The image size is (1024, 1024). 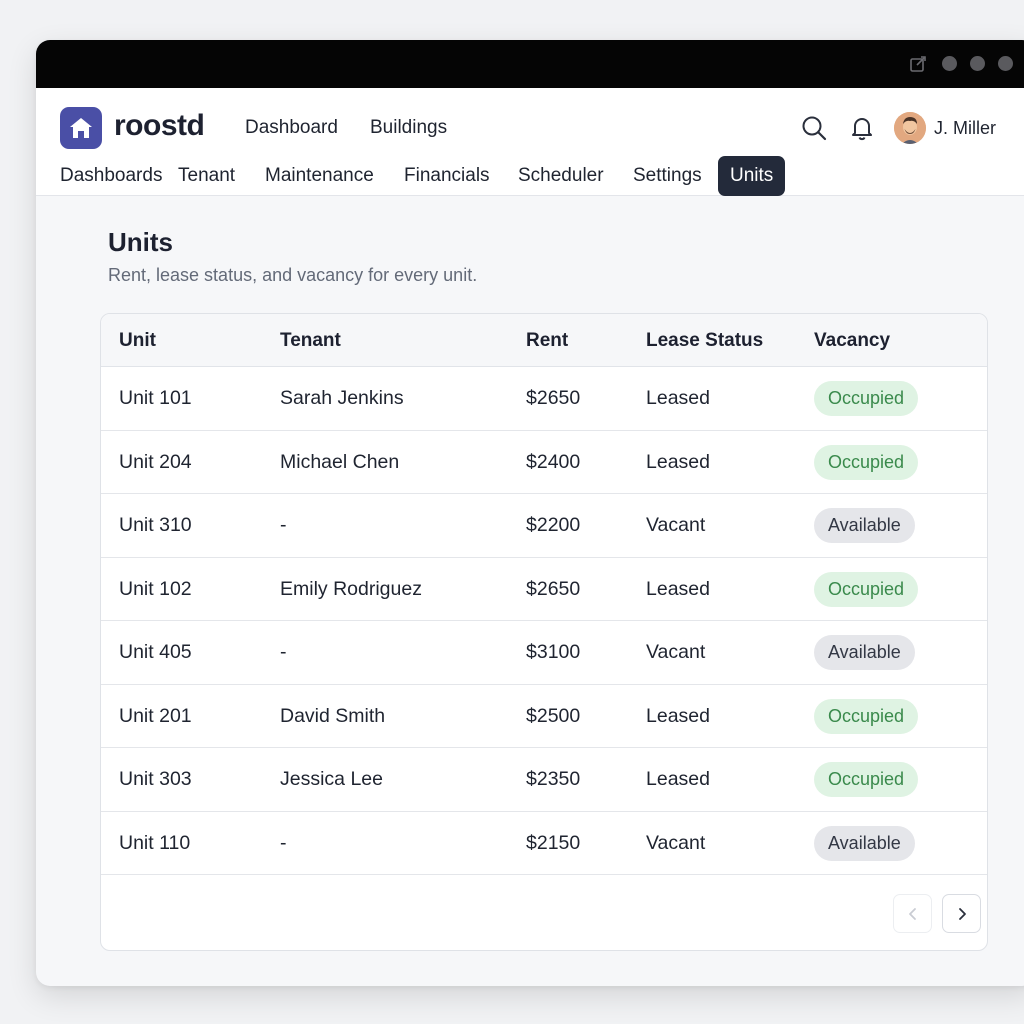 What do you see at coordinates (553, 842) in the screenshot?
I see `cell-rent: $2150` at bounding box center [553, 842].